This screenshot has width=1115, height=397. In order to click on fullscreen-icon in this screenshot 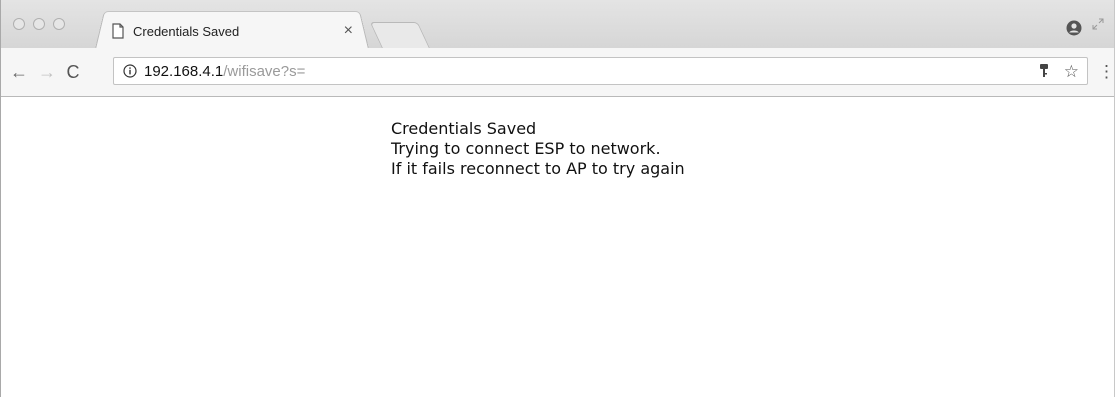, I will do `click(1098, 24)`.